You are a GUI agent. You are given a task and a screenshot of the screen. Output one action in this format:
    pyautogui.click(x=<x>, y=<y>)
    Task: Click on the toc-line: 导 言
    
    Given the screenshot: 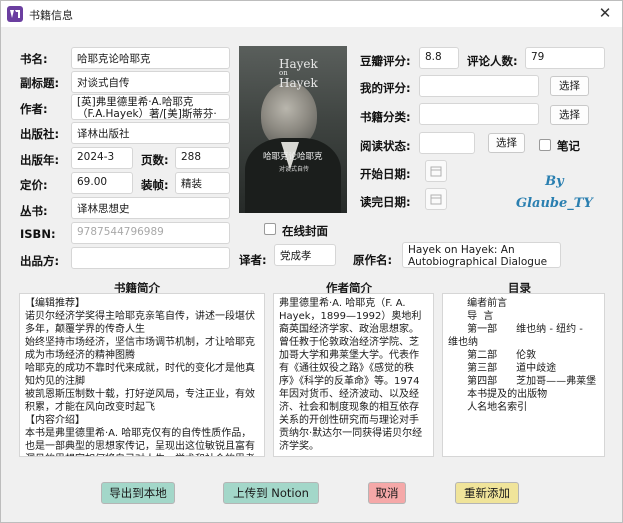 What is the action you would take?
    pyautogui.click(x=471, y=316)
    